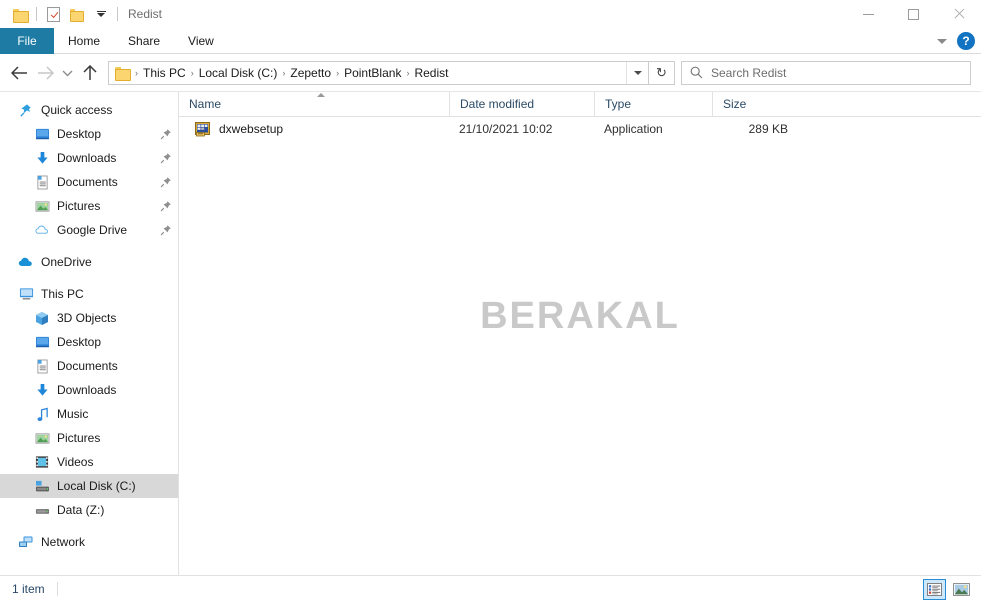 This screenshot has height=602, width=981. I want to click on recent-locations-chevron-down-icon, so click(67, 73).